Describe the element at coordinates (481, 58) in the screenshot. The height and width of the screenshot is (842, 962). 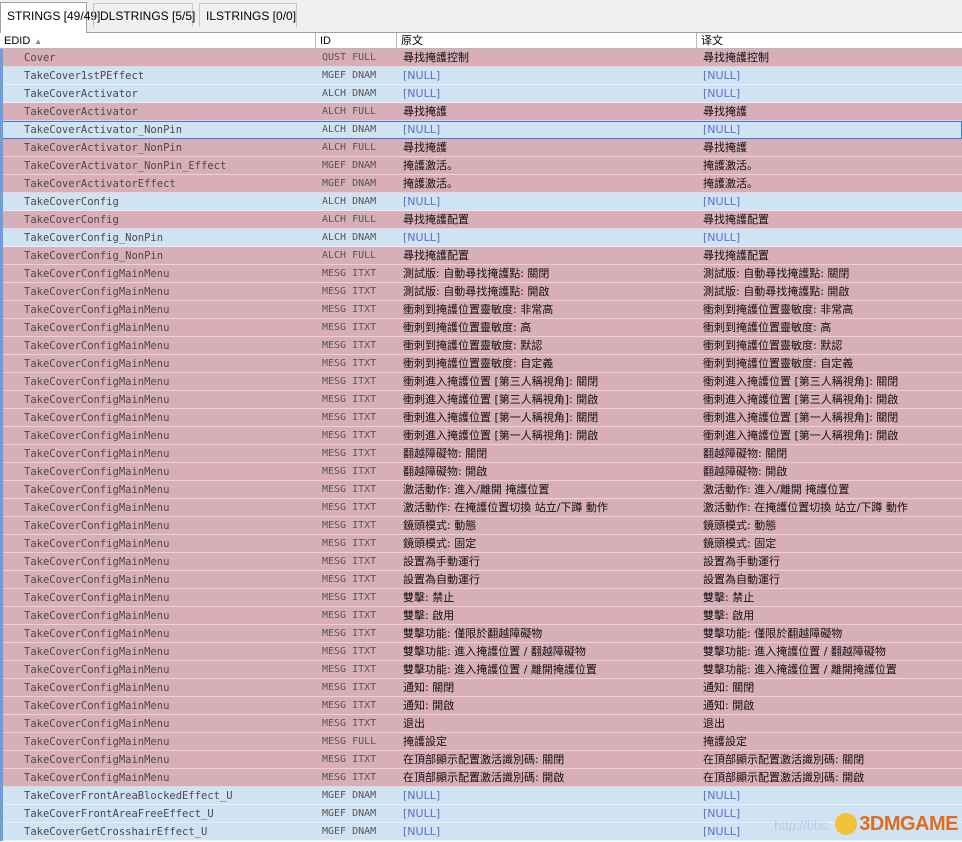
I see `table-row: Cover QUST FULL 尋找掩護控制 尋找掩護控制` at that location.